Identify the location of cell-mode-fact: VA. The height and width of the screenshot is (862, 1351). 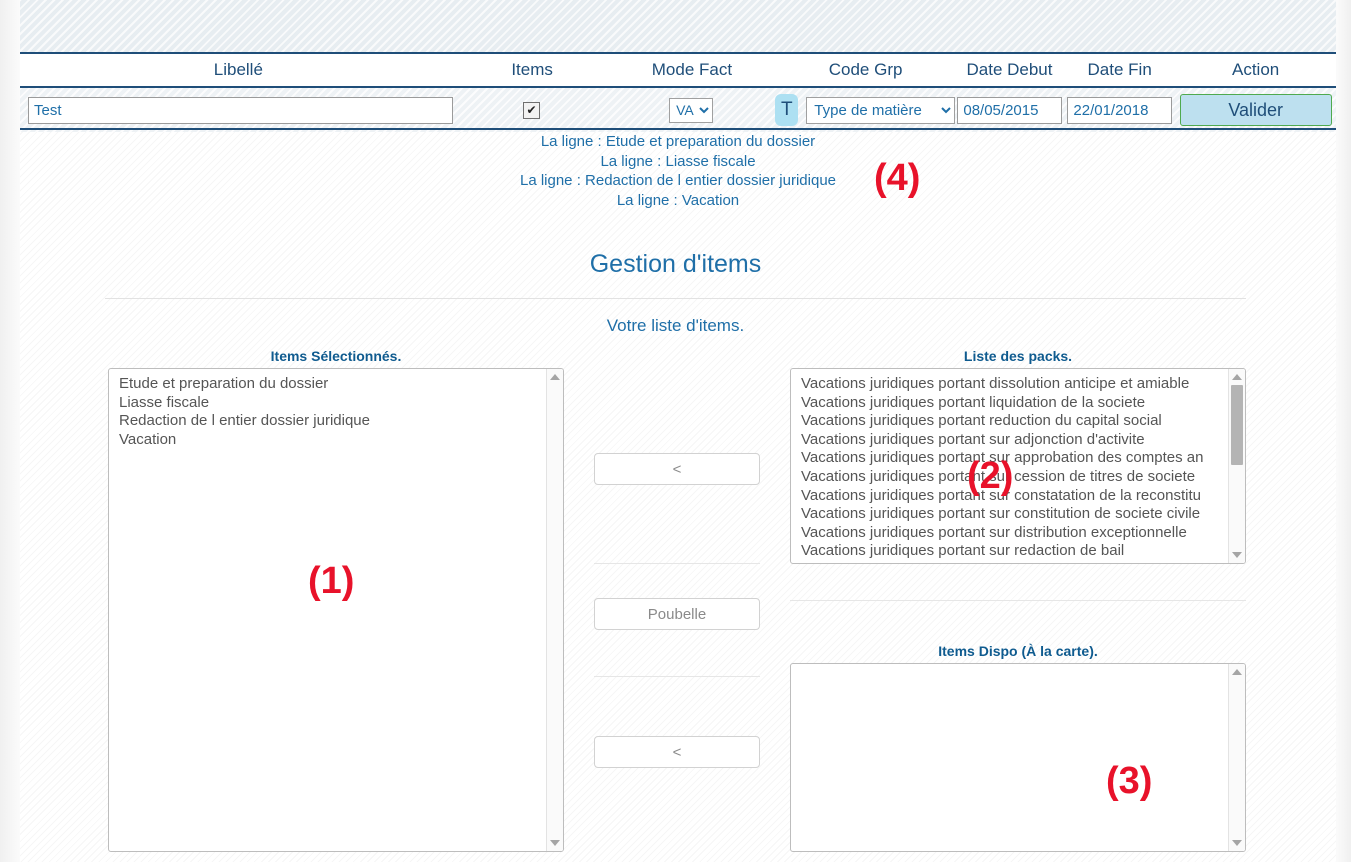
(691, 110).